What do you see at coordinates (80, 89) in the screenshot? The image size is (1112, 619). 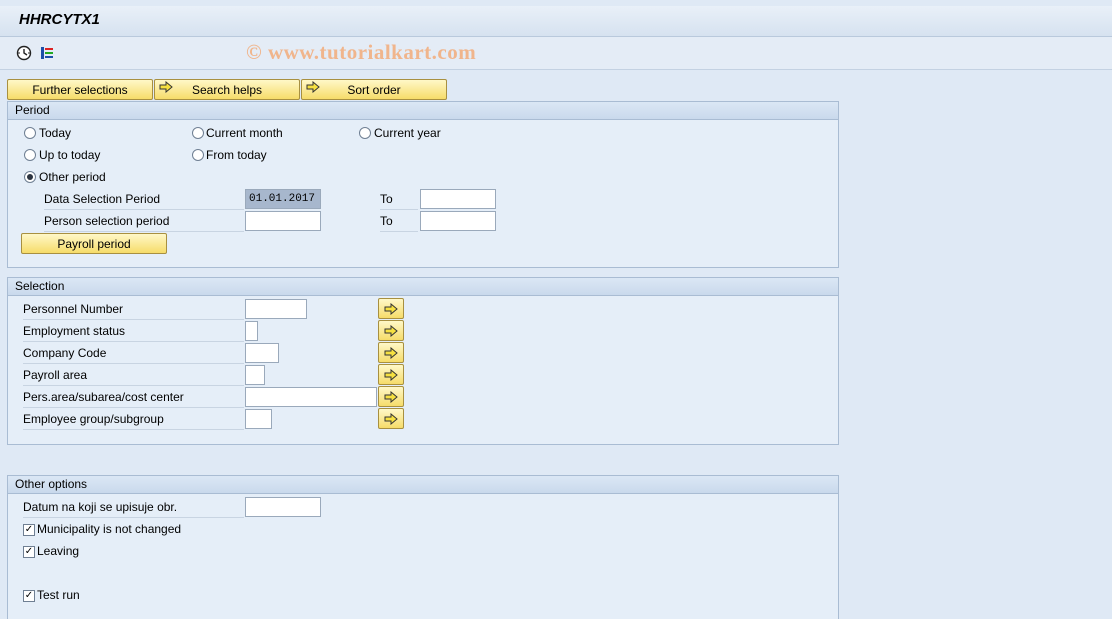 I see `further-selections-button: Further selections` at bounding box center [80, 89].